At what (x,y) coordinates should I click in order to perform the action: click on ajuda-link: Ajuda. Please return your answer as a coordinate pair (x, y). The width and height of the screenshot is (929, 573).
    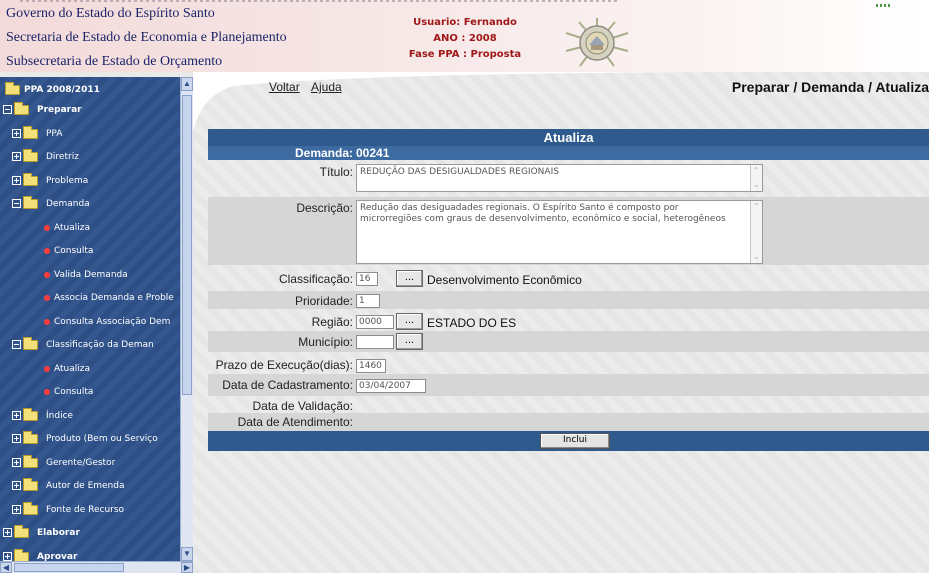
    Looking at the image, I should click on (326, 87).